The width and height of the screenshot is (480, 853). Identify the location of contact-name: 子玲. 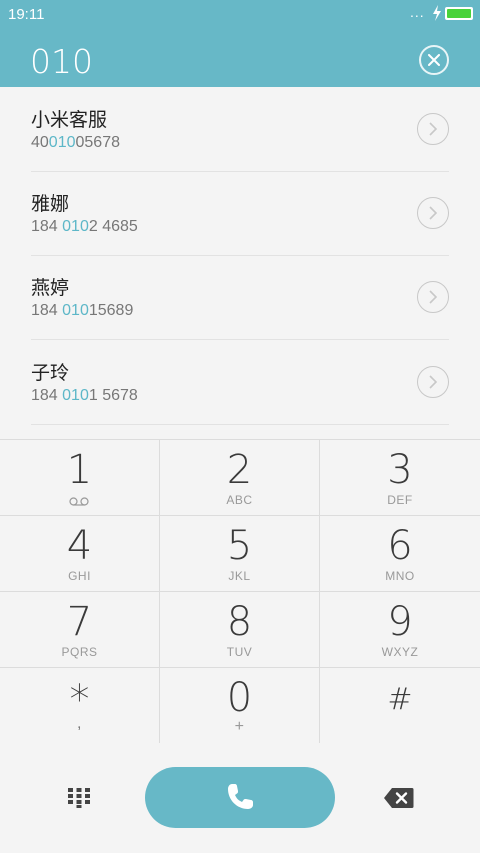
(50, 373).